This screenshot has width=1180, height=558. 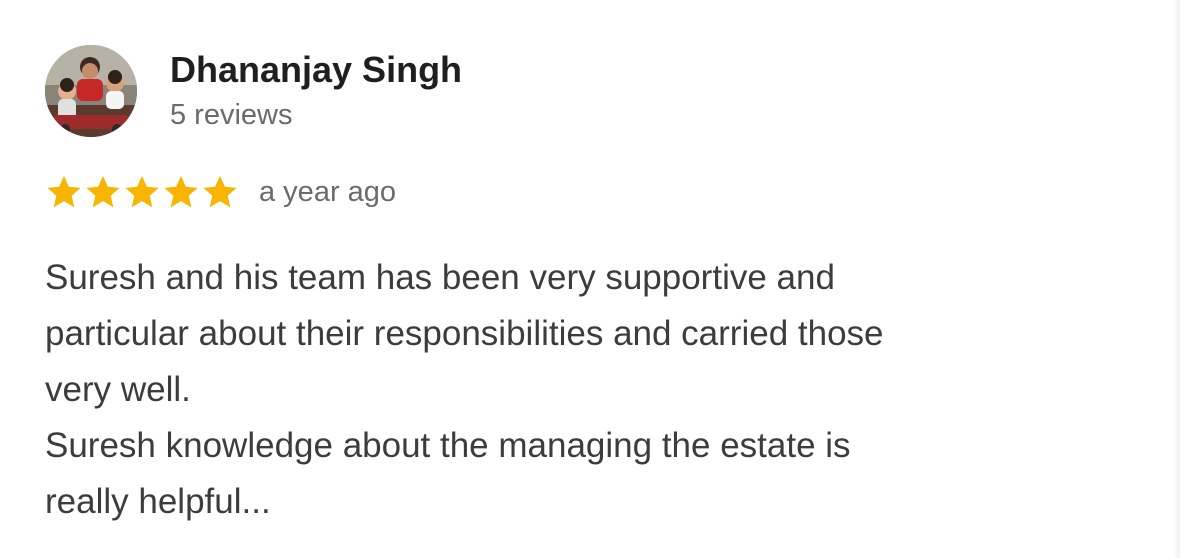 What do you see at coordinates (118, 389) in the screenshot?
I see `review-text-line: very well.` at bounding box center [118, 389].